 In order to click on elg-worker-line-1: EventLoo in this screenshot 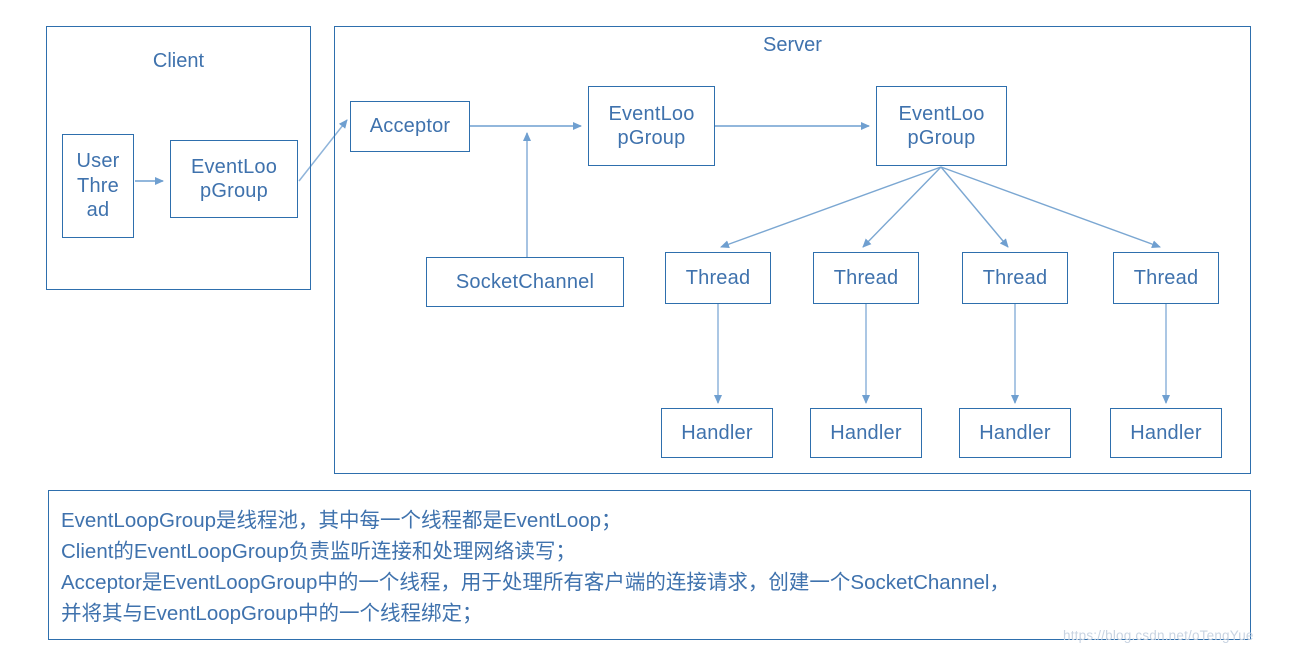, I will do `click(941, 113)`.